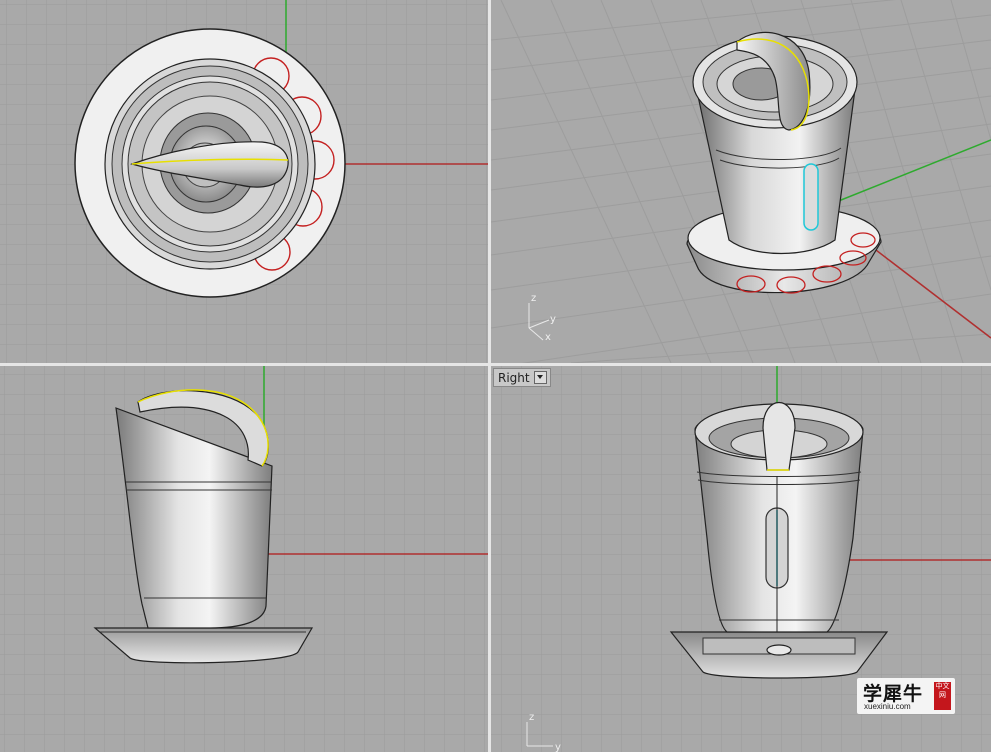 The width and height of the screenshot is (991, 752). Describe the element at coordinates (779, 650) in the screenshot. I see `base-button` at that location.